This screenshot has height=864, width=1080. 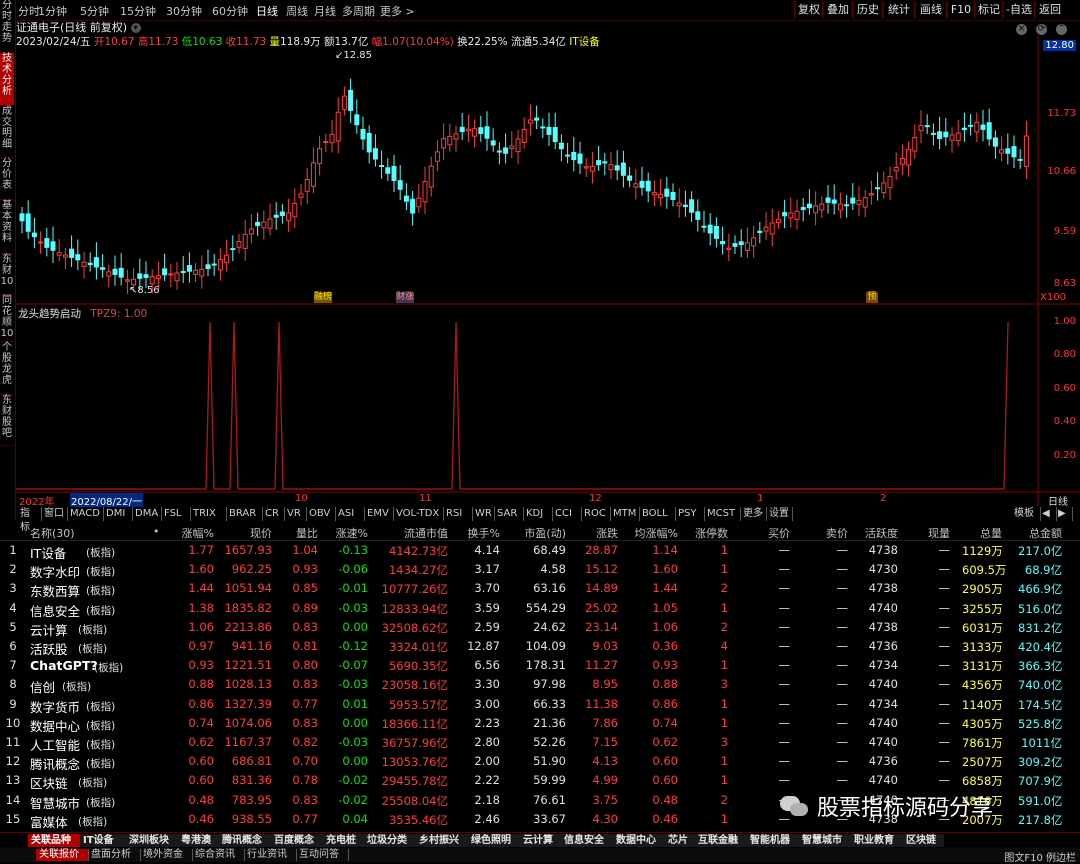 I want to click on sector-tab-6: 充电桩, so click(x=344, y=840).